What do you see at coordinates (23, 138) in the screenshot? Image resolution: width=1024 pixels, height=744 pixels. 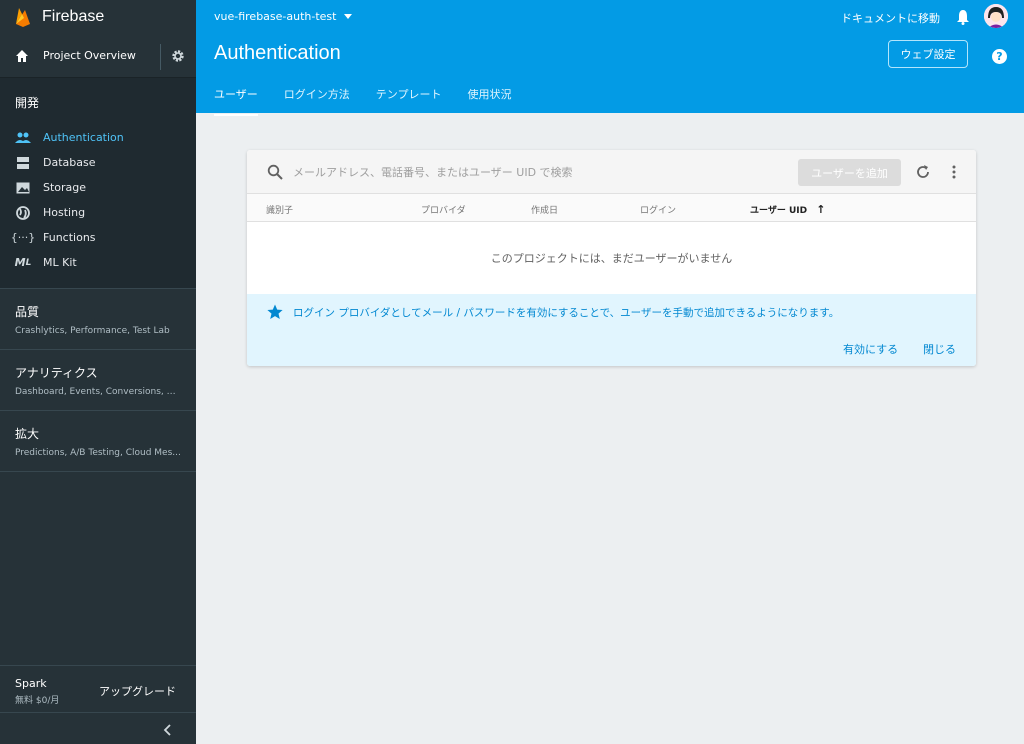 I see `people-icon` at bounding box center [23, 138].